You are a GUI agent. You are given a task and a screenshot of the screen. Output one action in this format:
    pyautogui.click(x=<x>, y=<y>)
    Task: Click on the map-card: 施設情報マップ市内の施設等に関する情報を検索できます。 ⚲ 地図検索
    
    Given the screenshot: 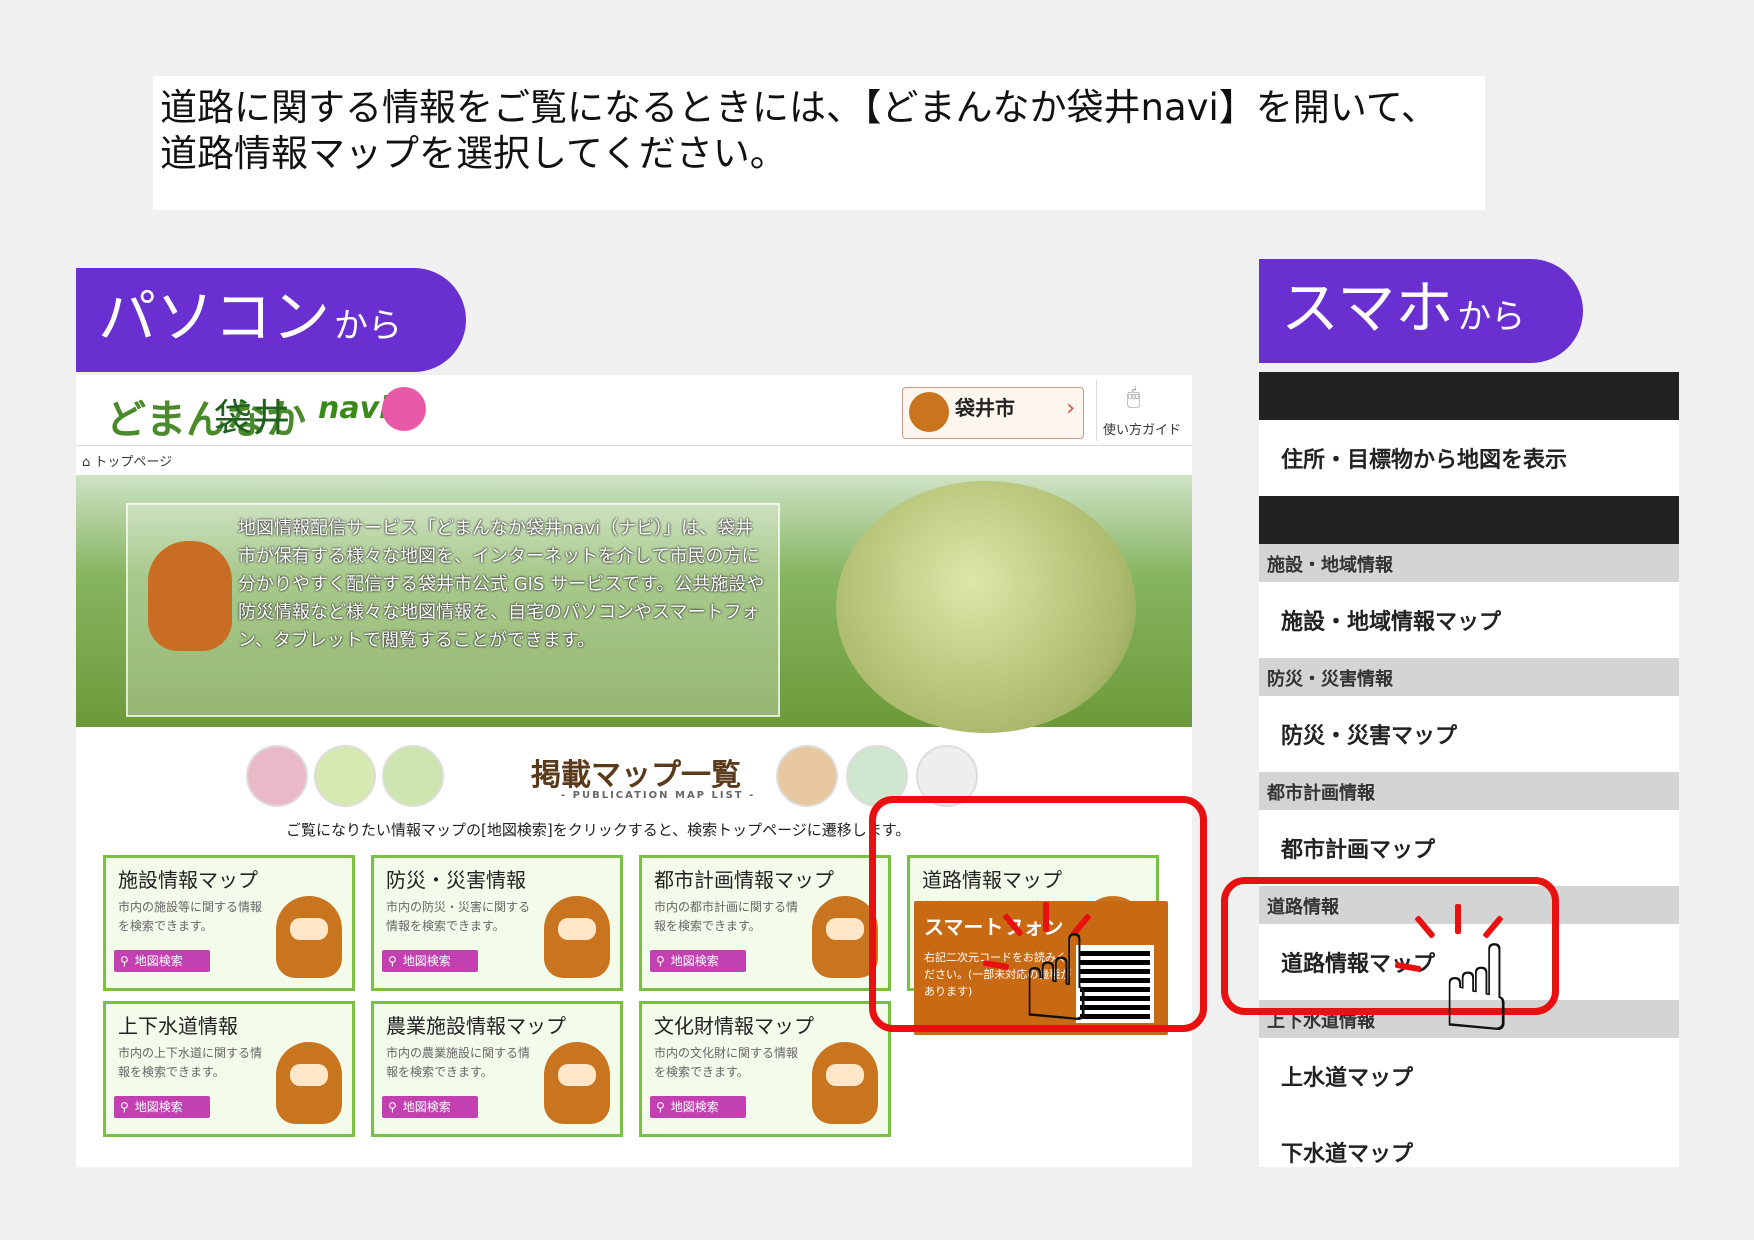 What is the action you would take?
    pyautogui.click(x=229, y=923)
    